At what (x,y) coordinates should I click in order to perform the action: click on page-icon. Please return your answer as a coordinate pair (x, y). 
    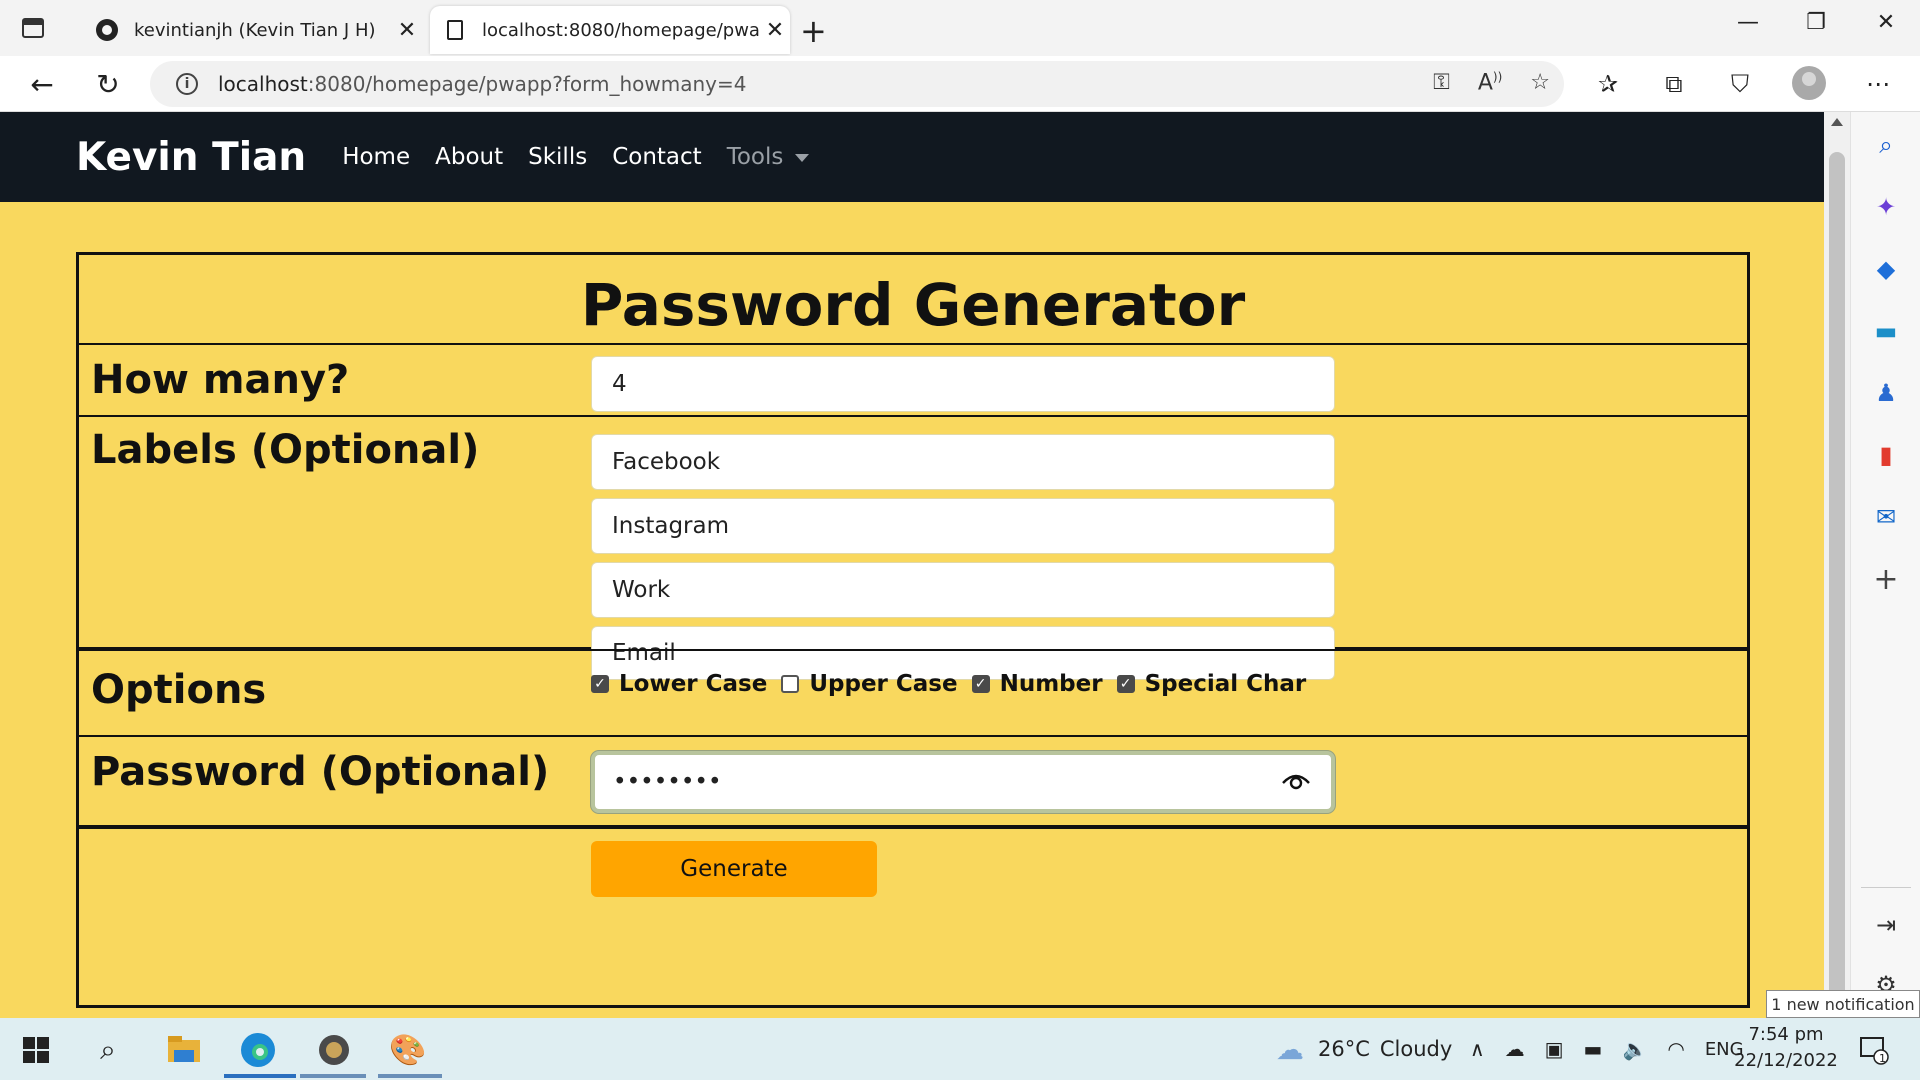
    Looking at the image, I should click on (455, 30).